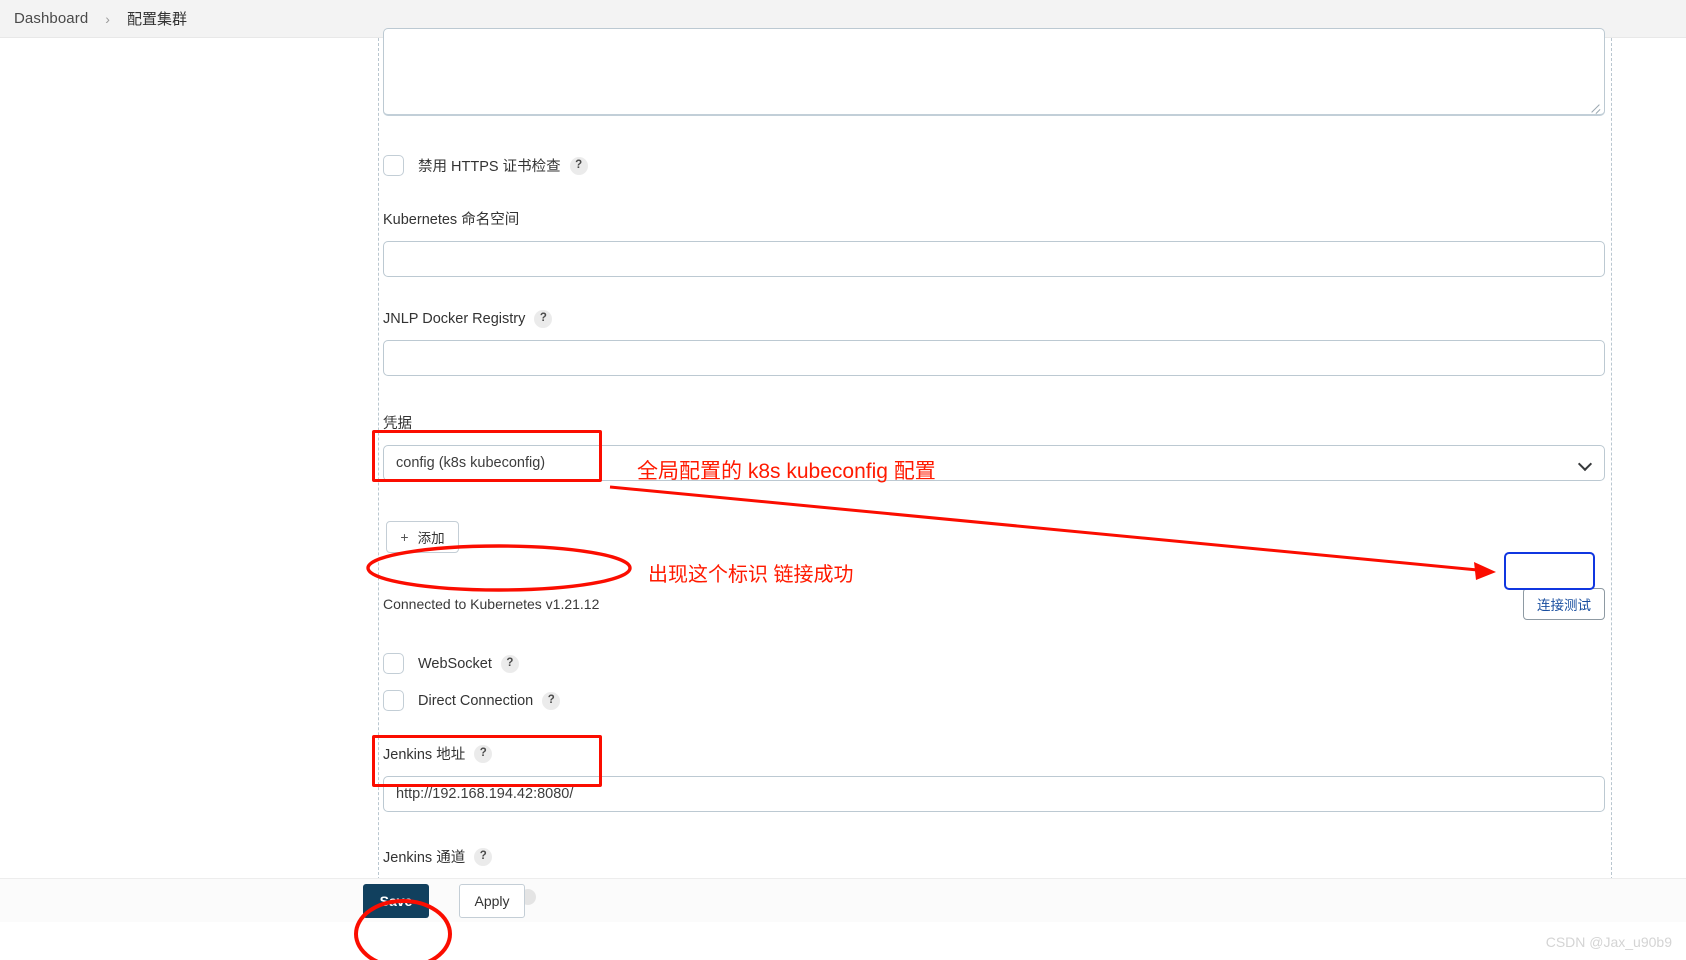 The width and height of the screenshot is (1686, 960). Describe the element at coordinates (424, 858) in the screenshot. I see `jenkins-tunnel-label-text: Jenkins 通道` at that location.